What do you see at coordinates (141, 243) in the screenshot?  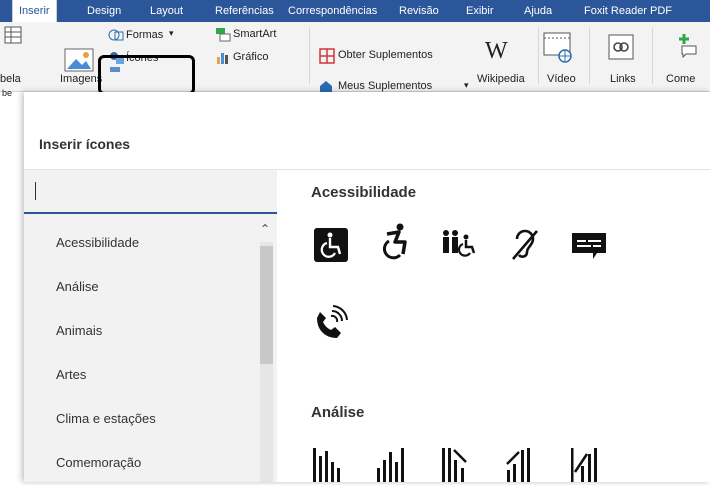 I see `category-acessibilidade: Acessibilidade` at bounding box center [141, 243].